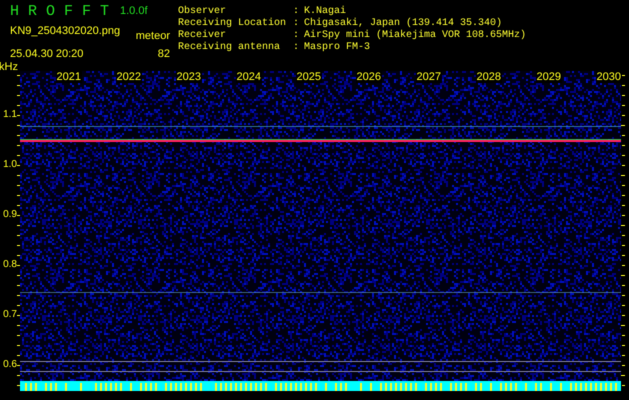  Describe the element at coordinates (134, 11) in the screenshot. I see `version-label: 1.0.0f` at that location.